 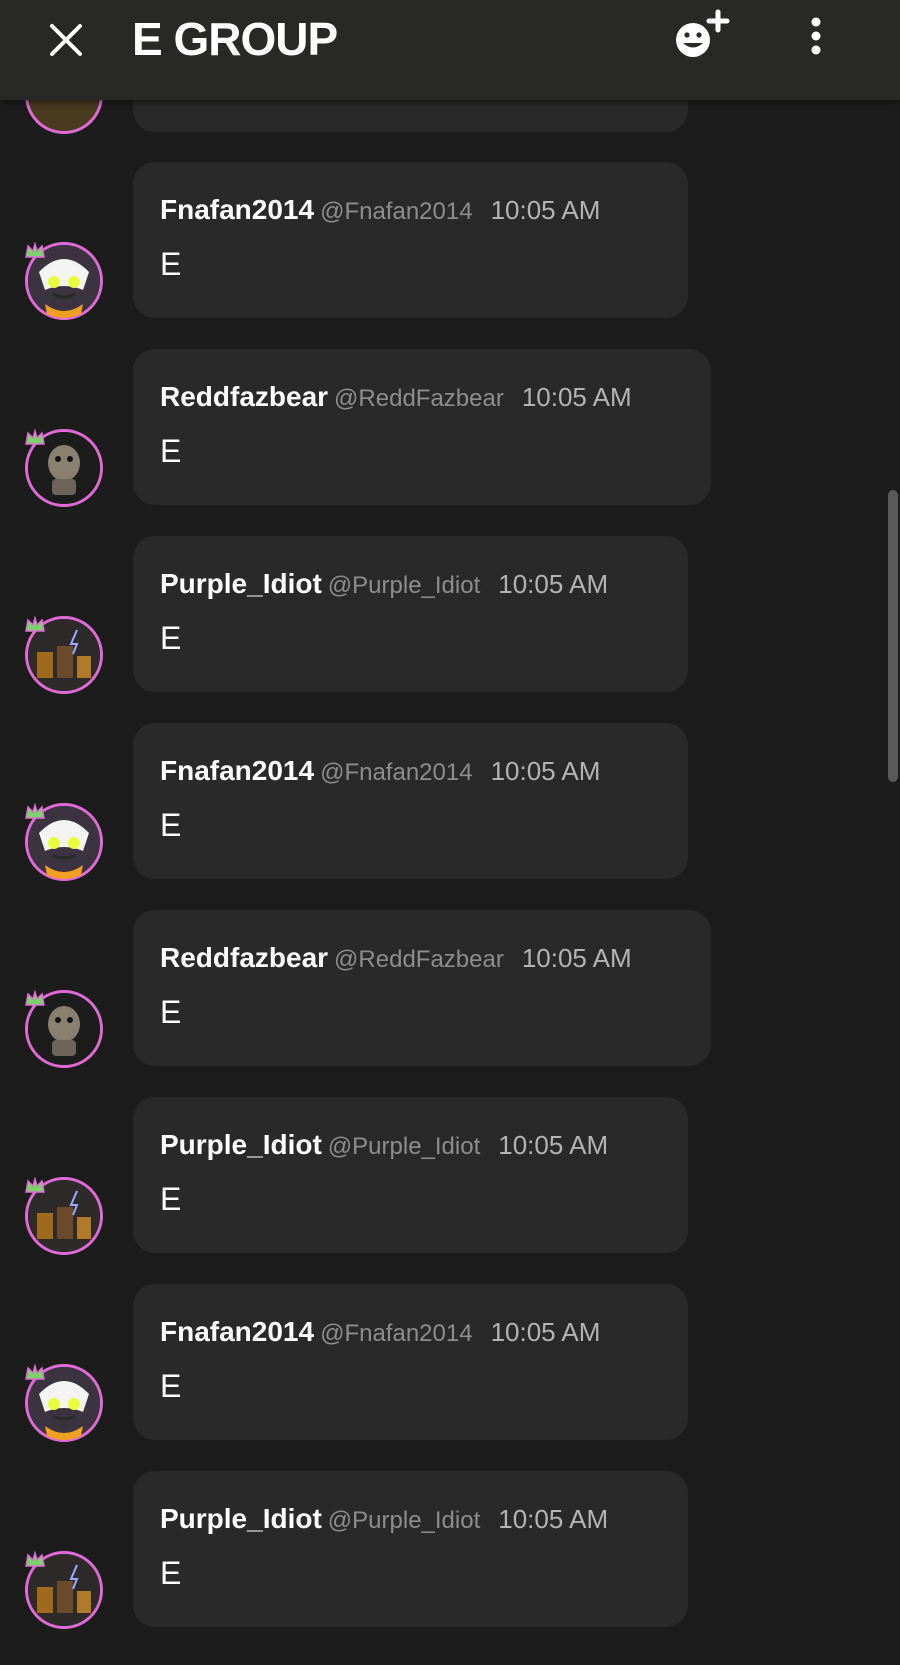 I want to click on close-button, so click(x=66, y=40).